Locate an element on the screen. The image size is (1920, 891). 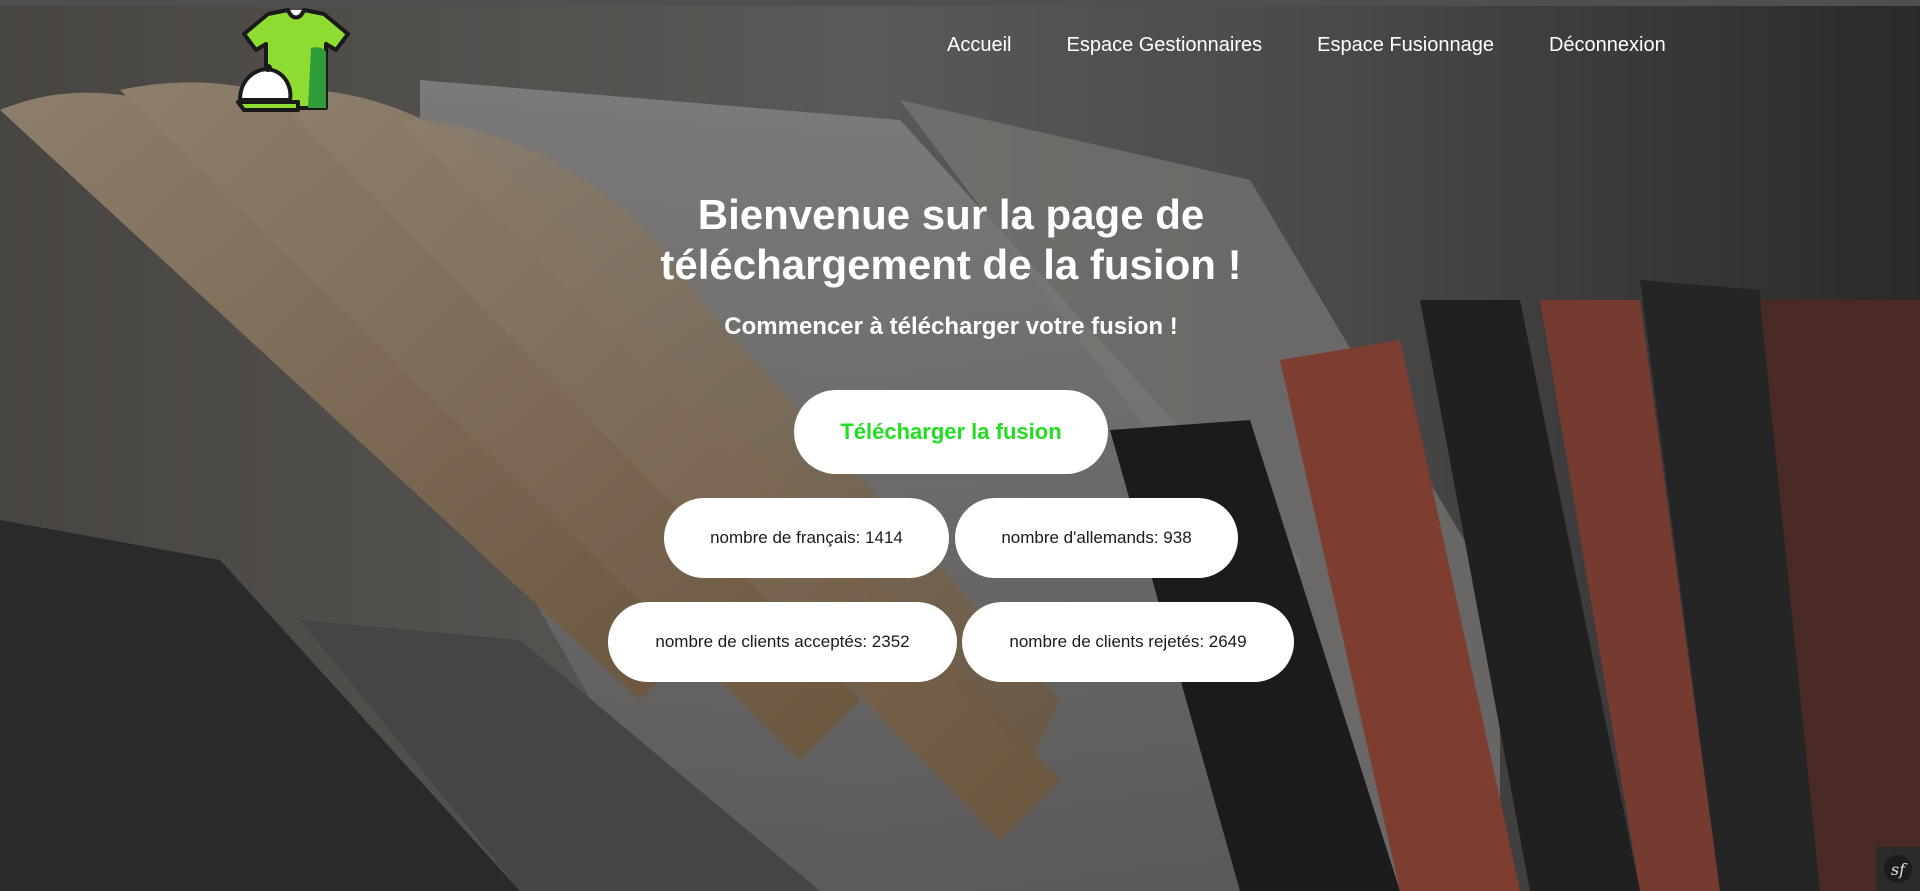
download-fusion-button: Télécharger la fusion is located at coordinates (951, 432).